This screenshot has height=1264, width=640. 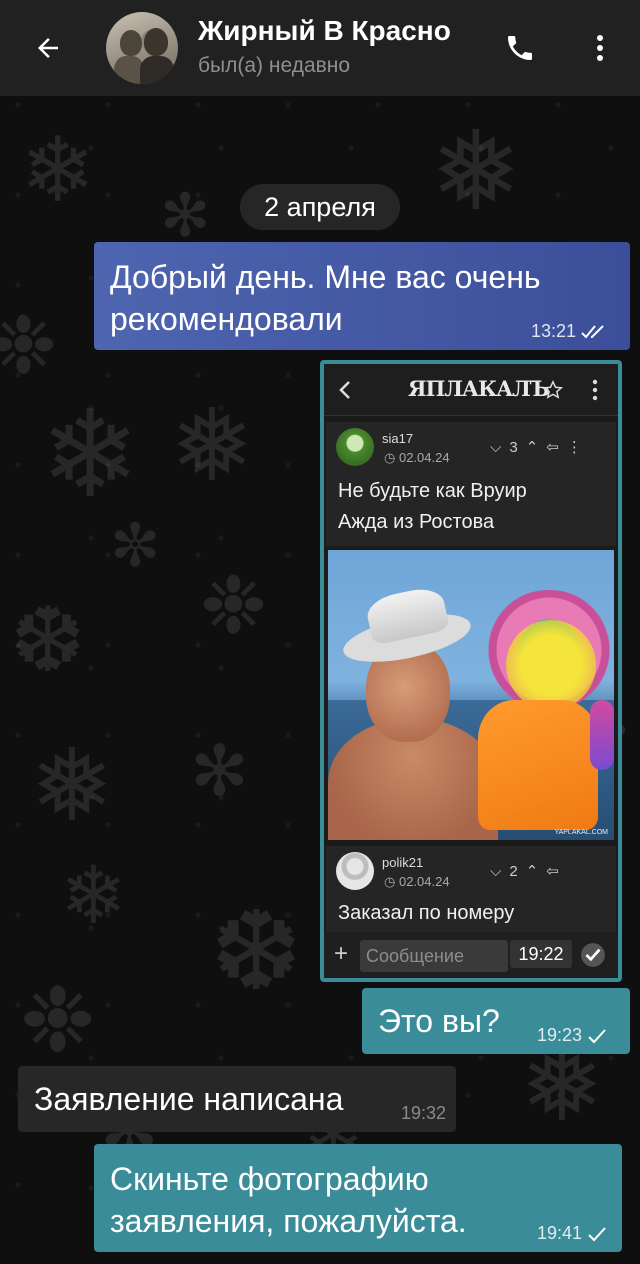 What do you see at coordinates (416, 522) in the screenshot?
I see `post-text-line: Ажда из Ростова` at bounding box center [416, 522].